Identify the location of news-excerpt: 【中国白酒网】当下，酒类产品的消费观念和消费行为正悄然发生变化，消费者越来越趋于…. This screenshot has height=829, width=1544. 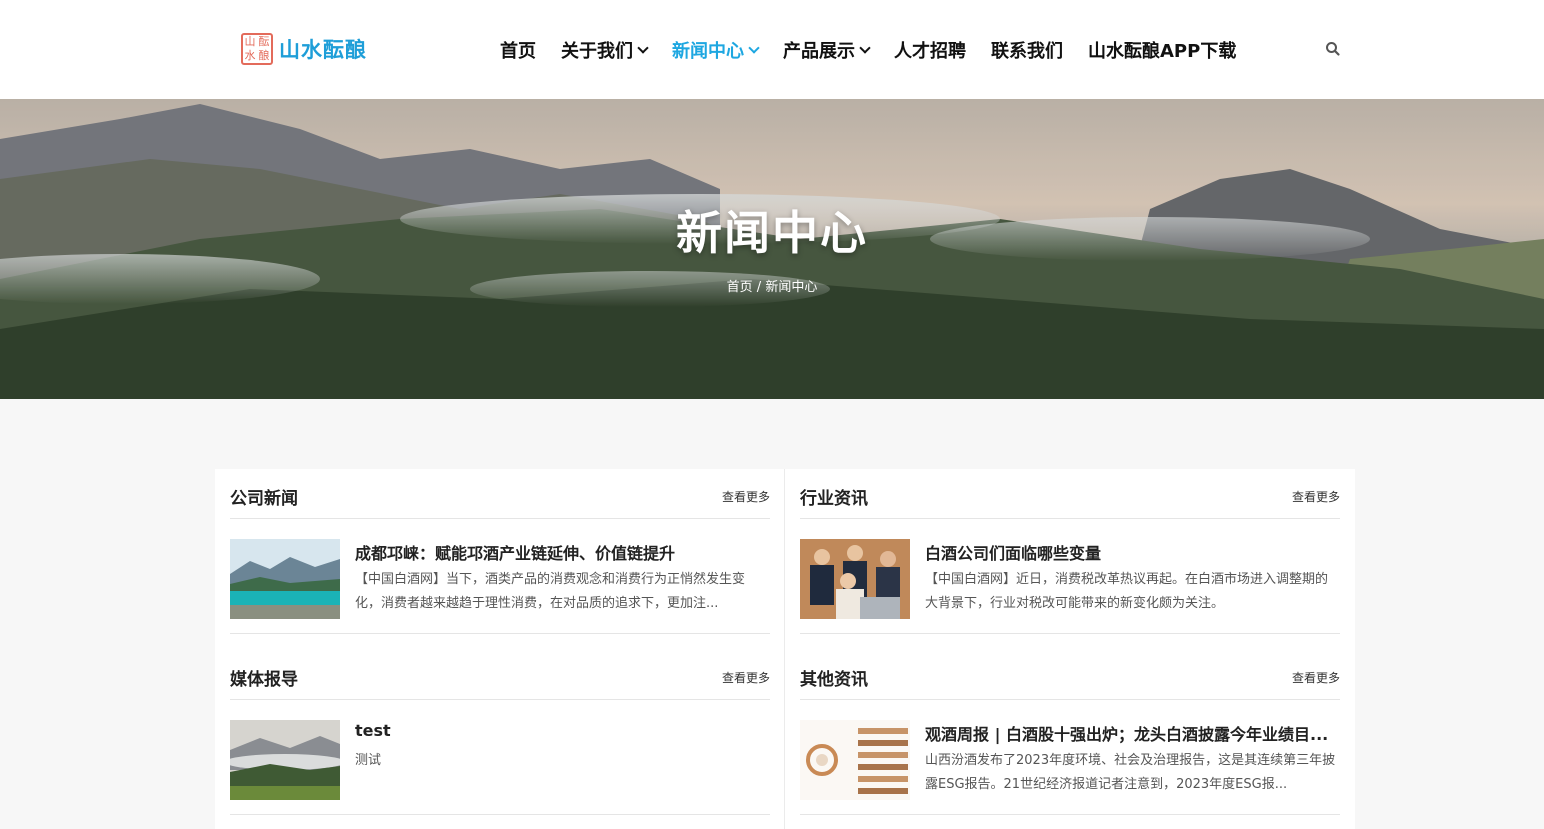
(550, 591).